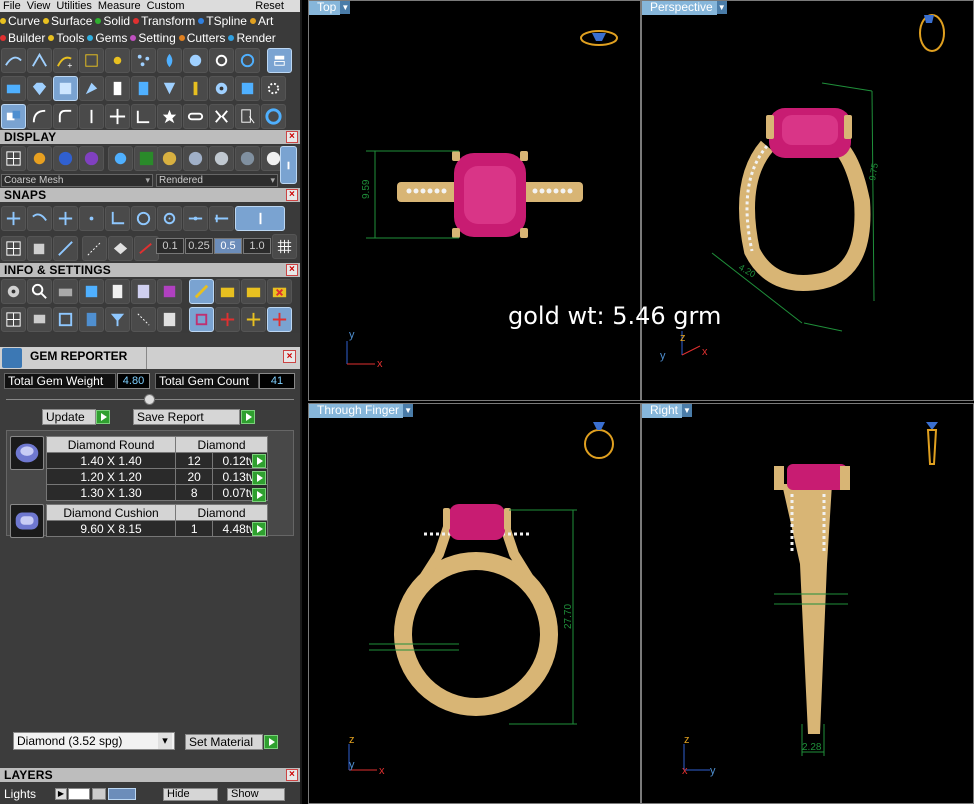 The image size is (974, 804). I want to click on plugin-art: Art, so click(261, 21).